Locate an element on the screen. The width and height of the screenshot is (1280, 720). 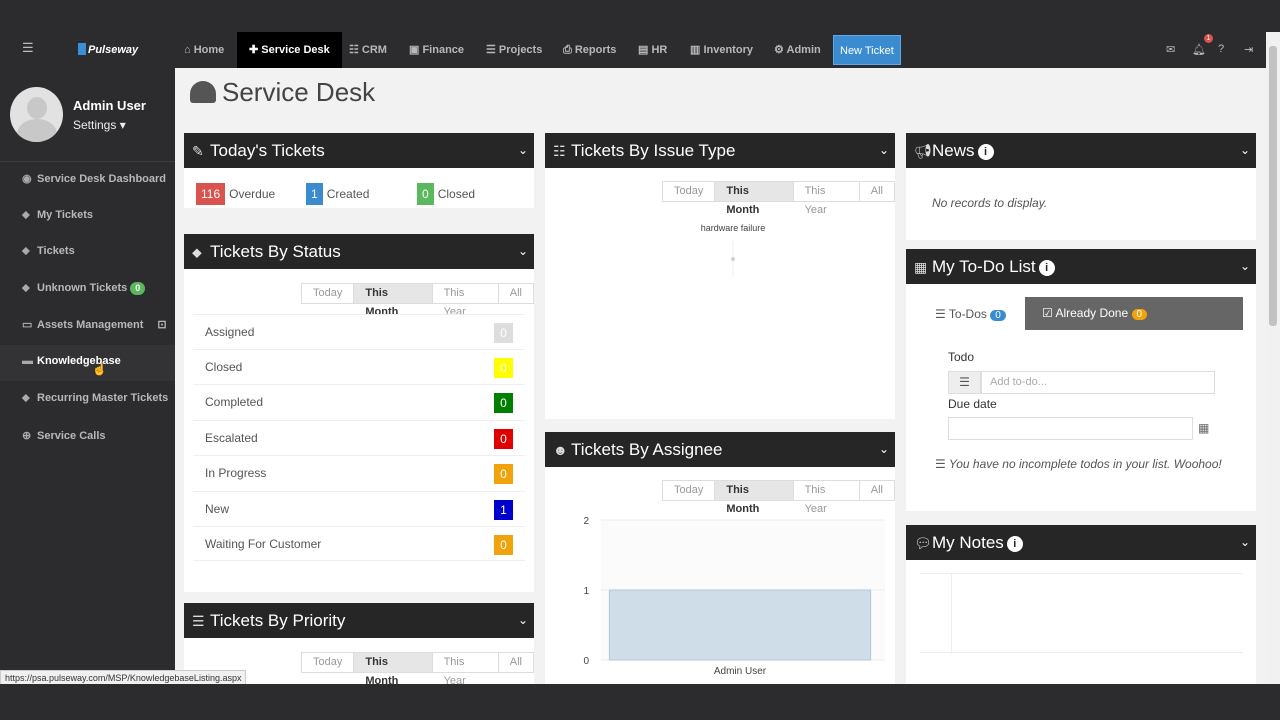
avatar is located at coordinates (36, 114).